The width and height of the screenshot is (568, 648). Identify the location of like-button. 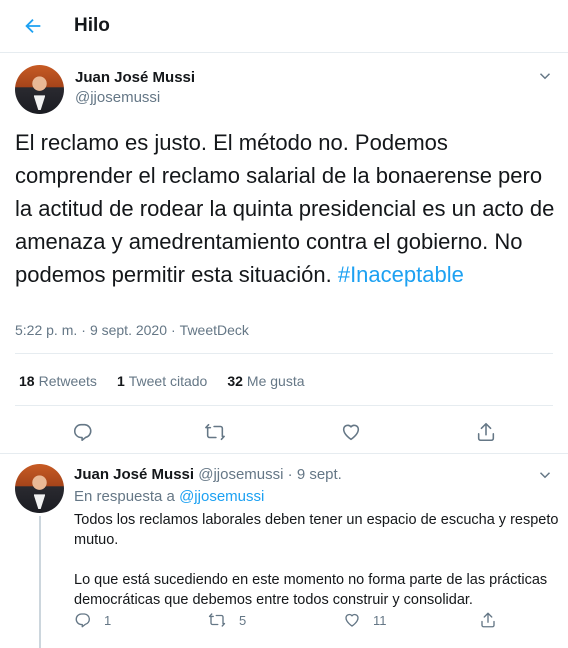
(351, 432).